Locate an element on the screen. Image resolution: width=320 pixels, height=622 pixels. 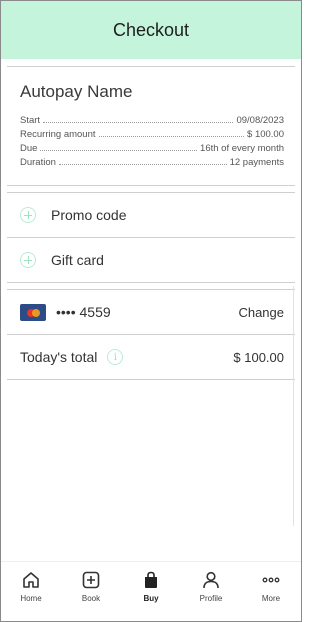
gift-card-label: Gift card is located at coordinates (77, 260).